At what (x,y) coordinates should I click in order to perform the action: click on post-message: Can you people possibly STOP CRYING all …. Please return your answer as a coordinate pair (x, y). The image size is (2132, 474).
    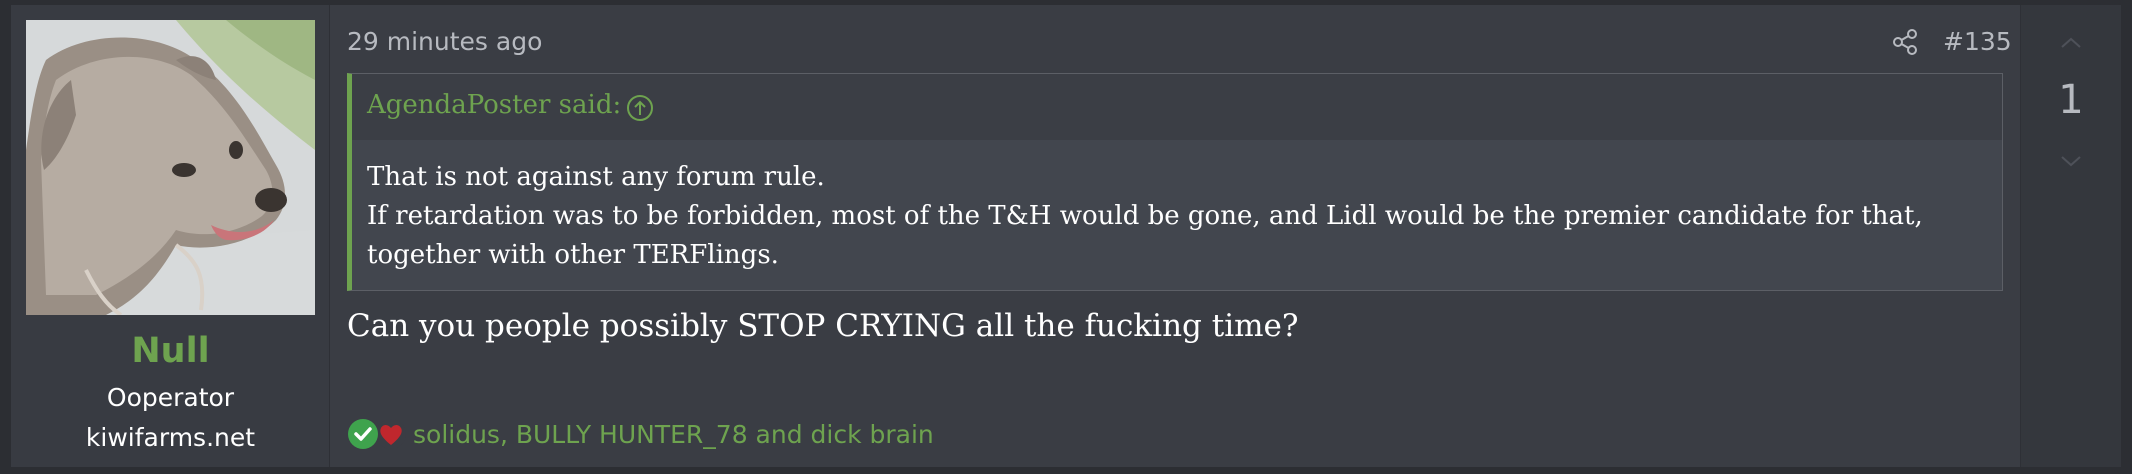
    Looking at the image, I should click on (823, 326).